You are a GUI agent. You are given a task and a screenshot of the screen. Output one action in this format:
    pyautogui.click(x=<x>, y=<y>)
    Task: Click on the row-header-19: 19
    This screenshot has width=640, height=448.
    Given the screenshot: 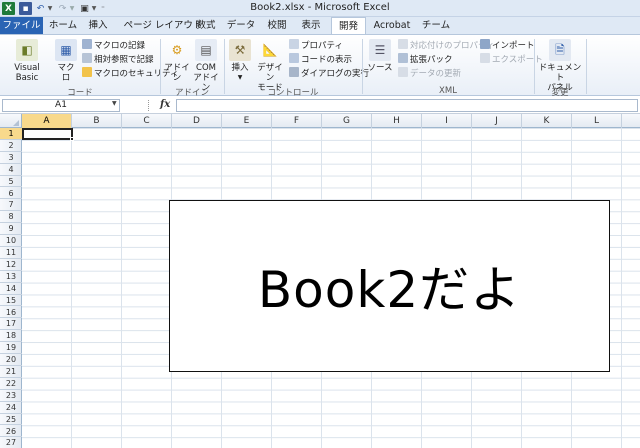 What is the action you would take?
    pyautogui.click(x=11, y=348)
    